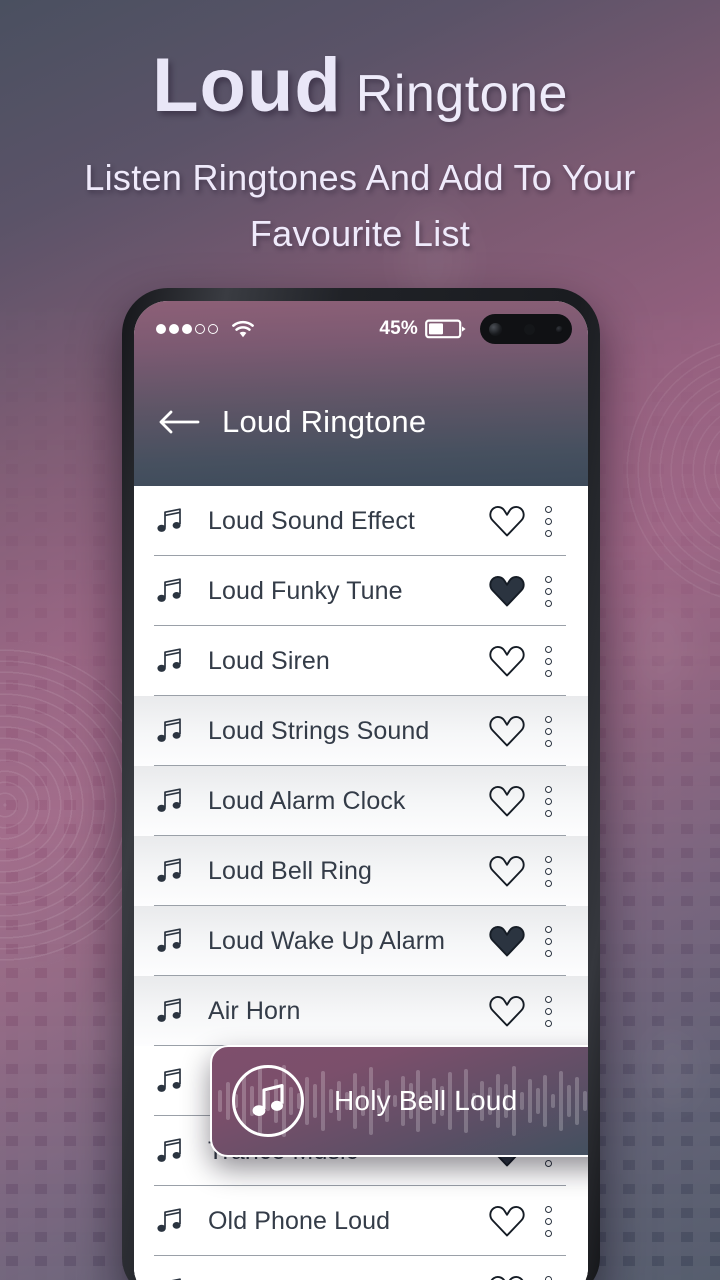 This screenshot has width=720, height=1280. What do you see at coordinates (254, 1010) in the screenshot?
I see `ringtone-title: Air Horn` at bounding box center [254, 1010].